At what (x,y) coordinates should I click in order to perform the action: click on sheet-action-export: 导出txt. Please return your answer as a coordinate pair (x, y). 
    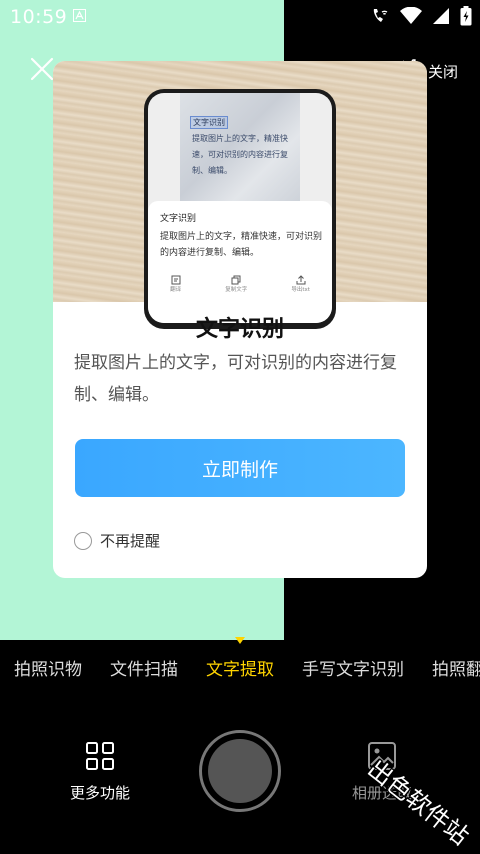
    Looking at the image, I should click on (300, 284).